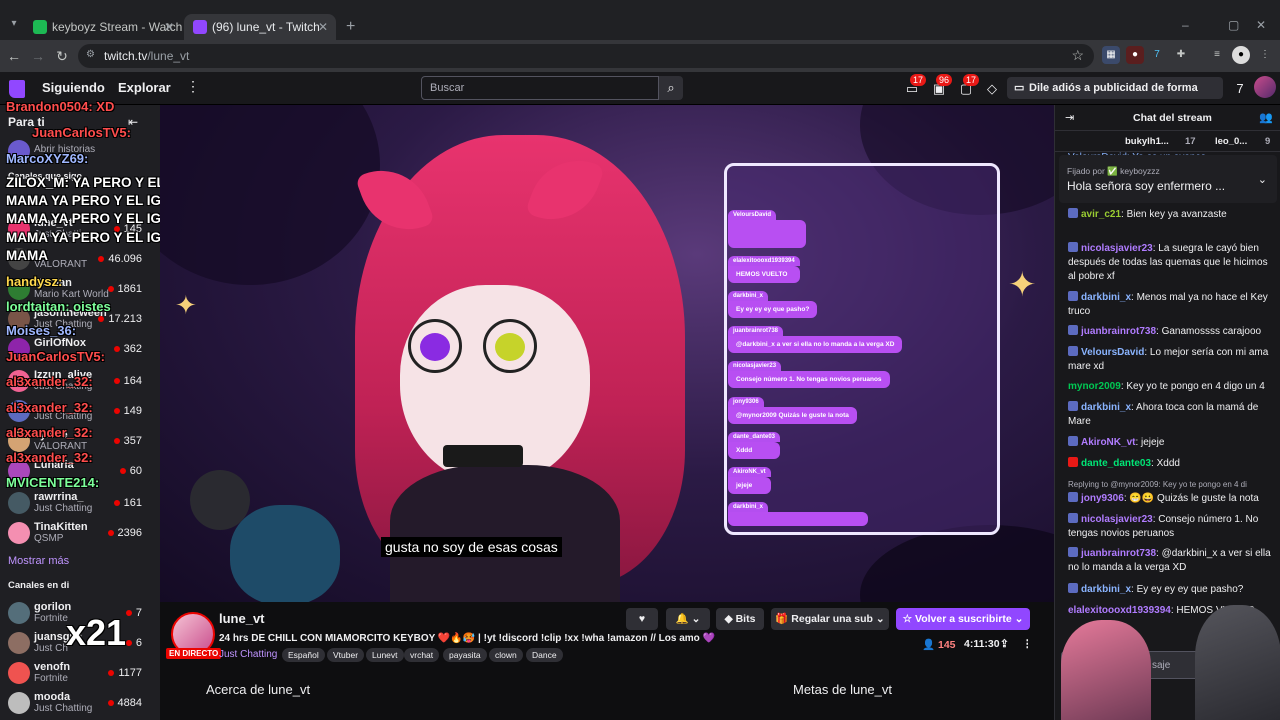 This screenshot has width=1280, height=720. Describe the element at coordinates (350, 27) in the screenshot. I see `new-tab-icon: +` at that location.